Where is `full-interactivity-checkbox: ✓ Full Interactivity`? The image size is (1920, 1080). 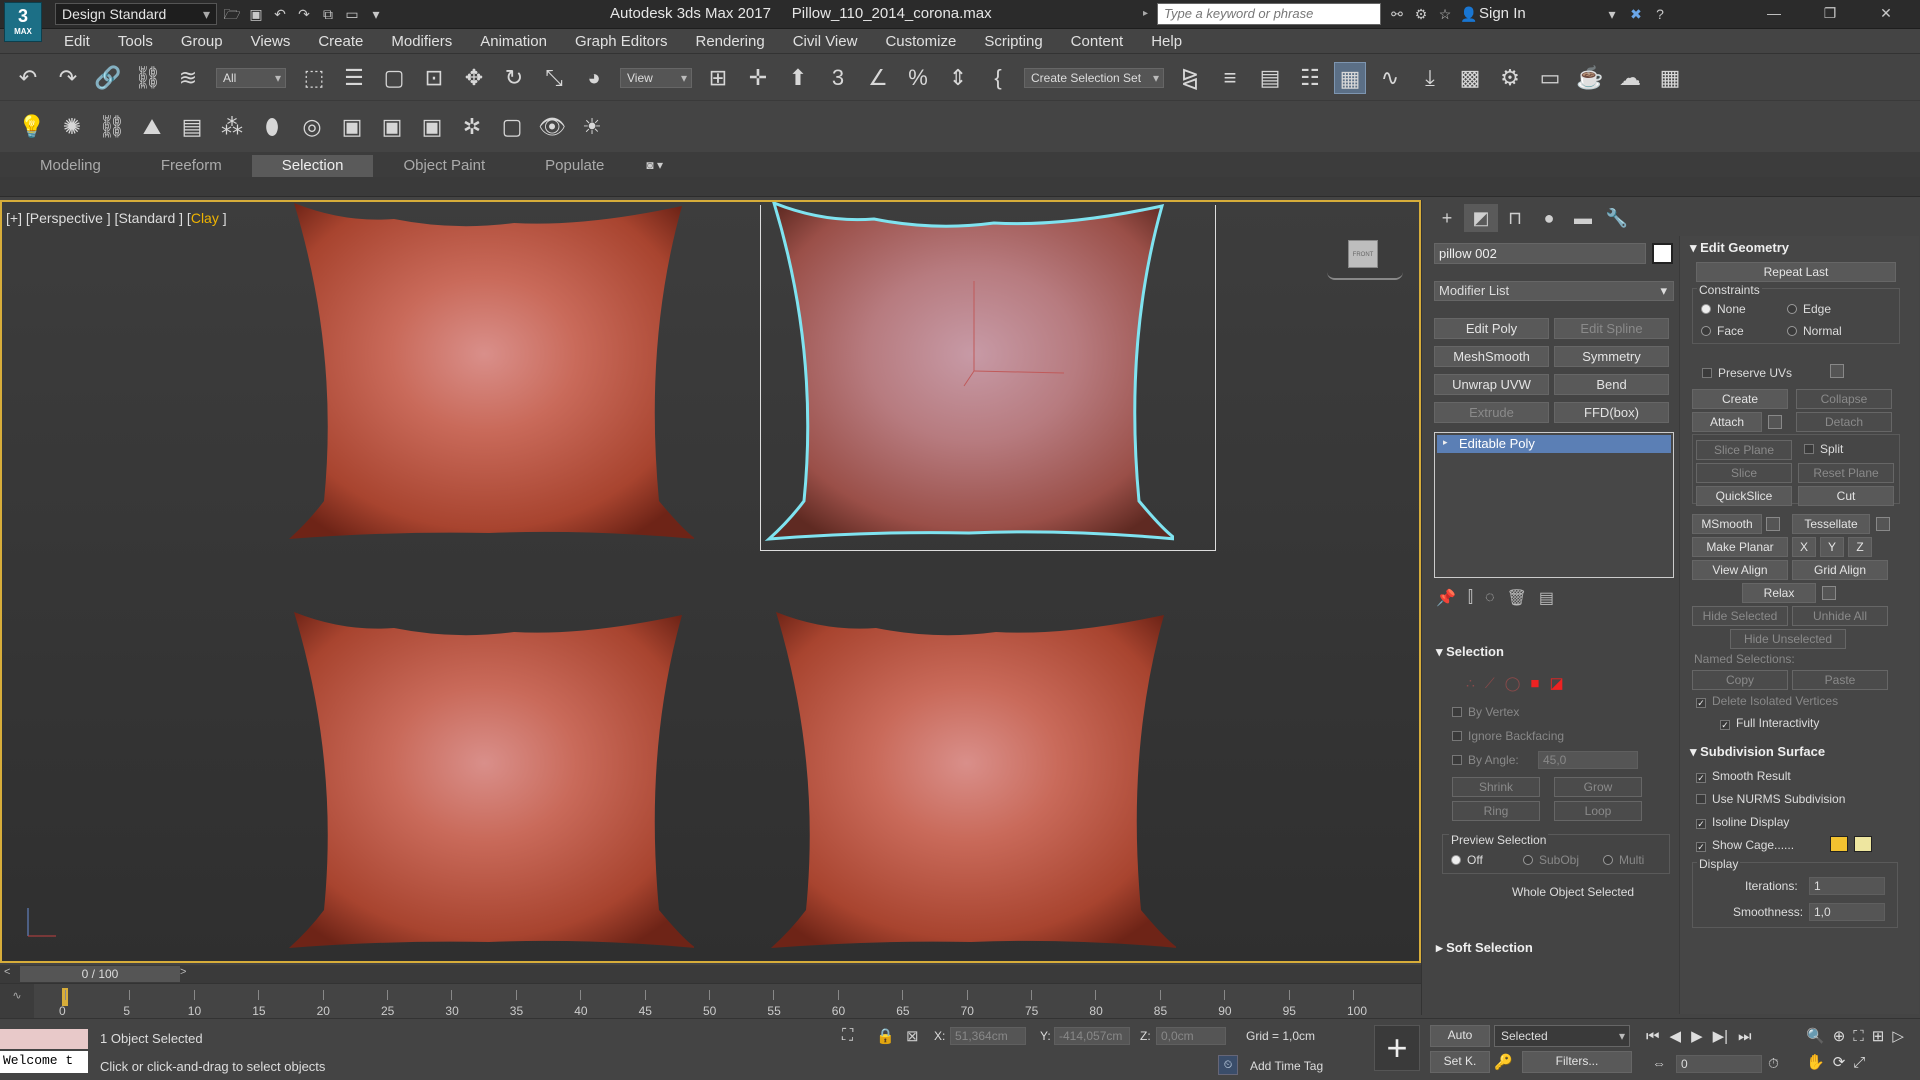 full-interactivity-checkbox: ✓ Full Interactivity is located at coordinates (1769, 723).